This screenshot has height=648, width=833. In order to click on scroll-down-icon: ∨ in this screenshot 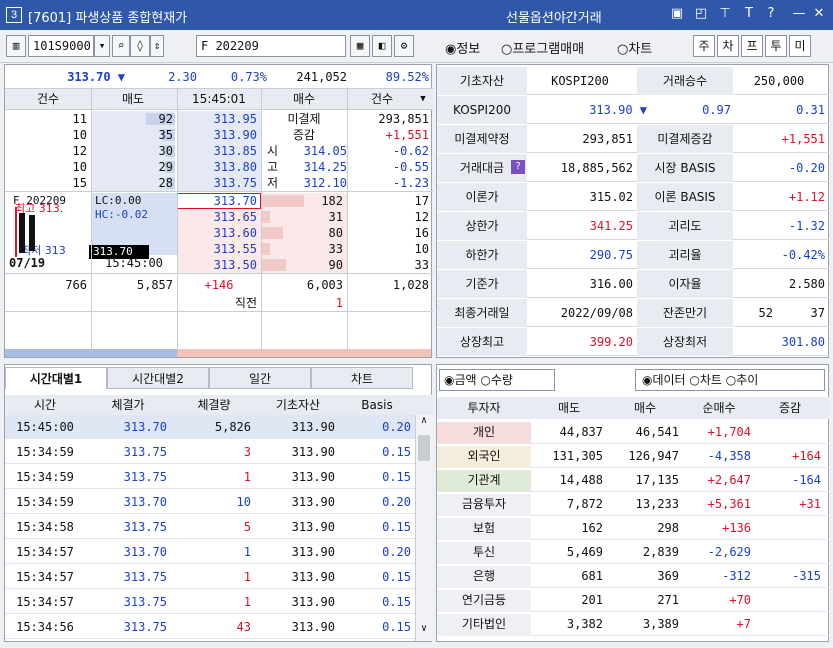, I will do `click(424, 631)`.